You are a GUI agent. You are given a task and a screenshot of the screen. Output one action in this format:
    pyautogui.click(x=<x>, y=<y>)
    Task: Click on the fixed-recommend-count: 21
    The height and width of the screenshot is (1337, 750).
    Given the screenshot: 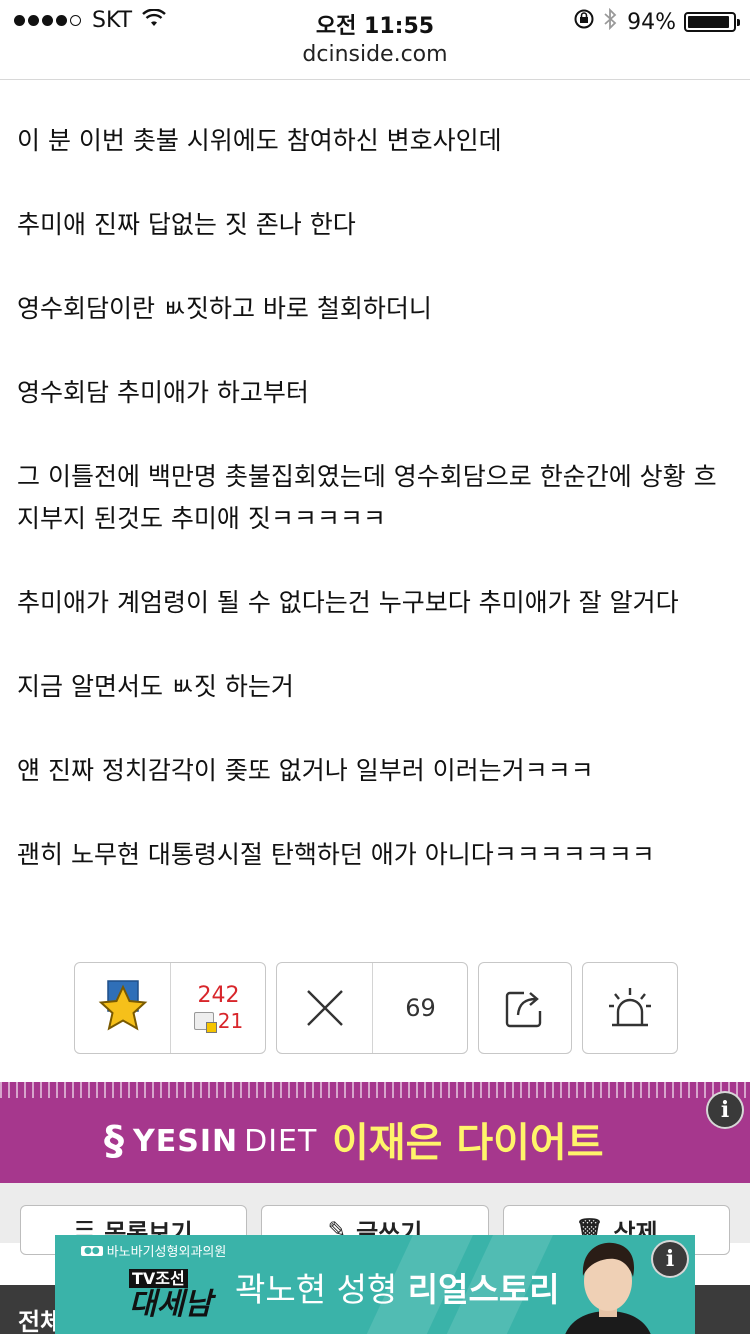 What is the action you would take?
    pyautogui.click(x=230, y=1021)
    